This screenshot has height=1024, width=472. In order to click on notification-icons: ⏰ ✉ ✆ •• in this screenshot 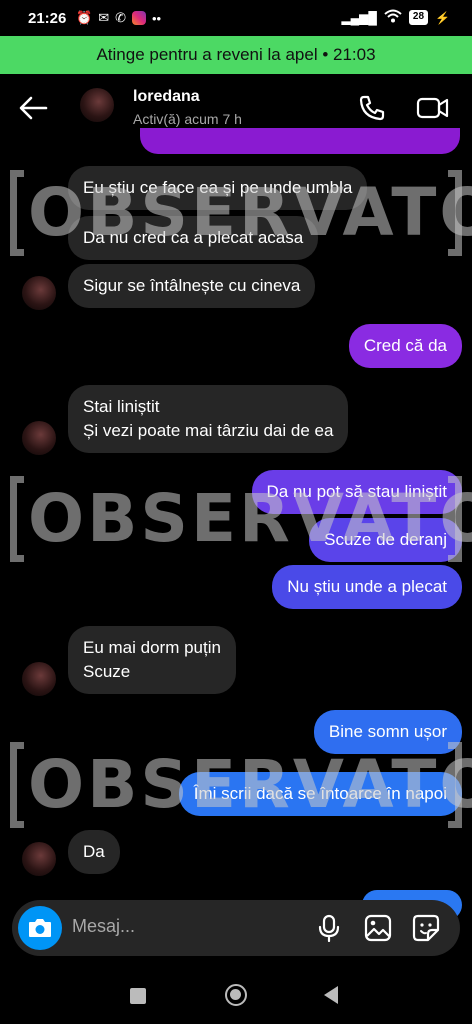, I will do `click(118, 18)`.